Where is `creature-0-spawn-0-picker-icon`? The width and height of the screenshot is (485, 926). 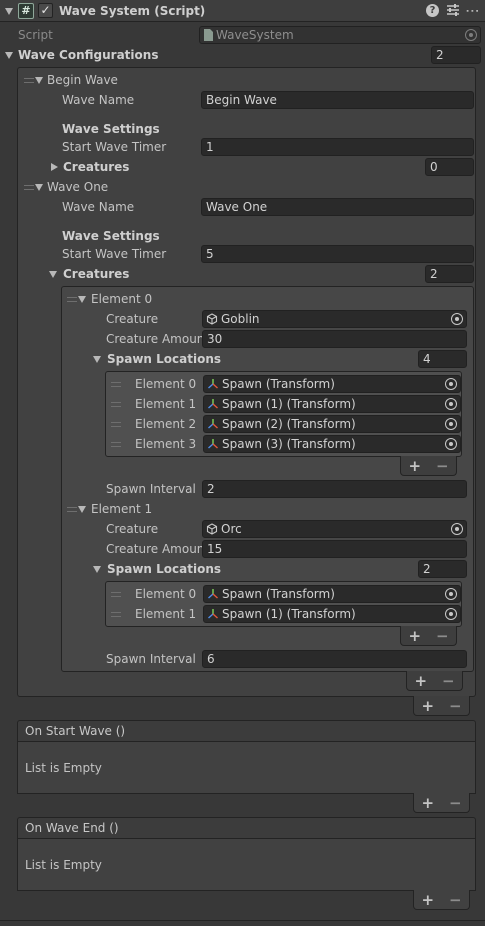 creature-0-spawn-0-picker-icon is located at coordinates (451, 384).